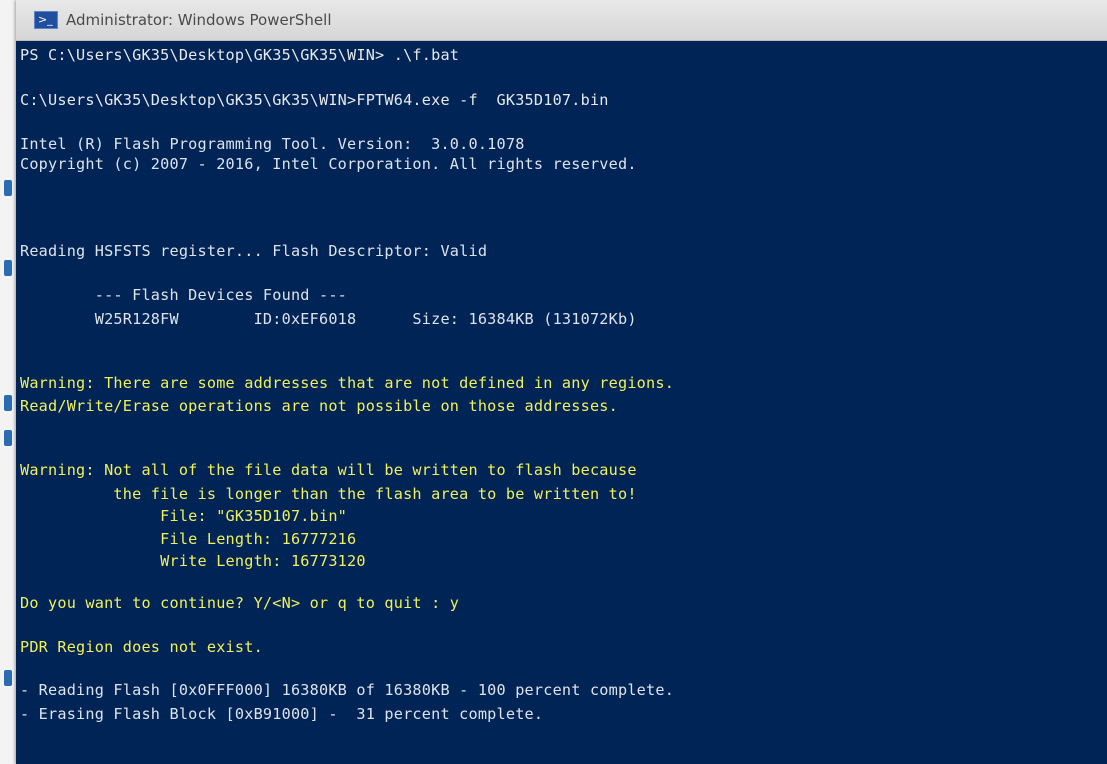 The width and height of the screenshot is (1107, 764). I want to click on title-bar: >_ Administrator: Windows PowerShell, so click(561, 20).